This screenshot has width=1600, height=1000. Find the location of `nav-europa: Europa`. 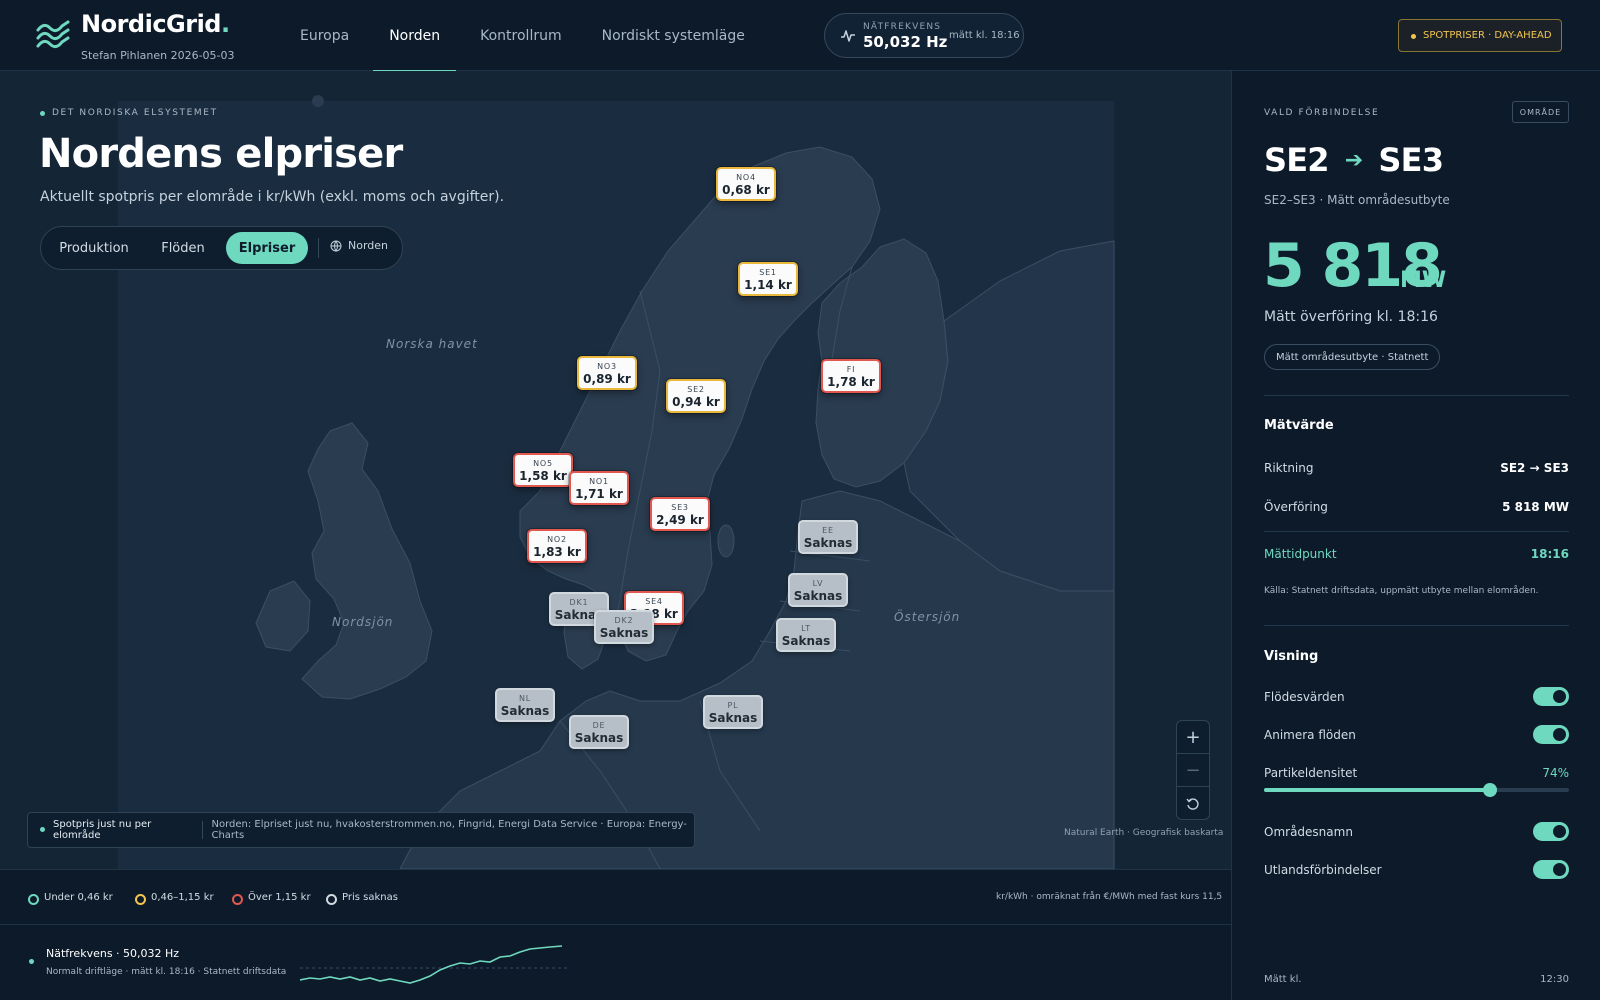

nav-europa: Europa is located at coordinates (324, 35).